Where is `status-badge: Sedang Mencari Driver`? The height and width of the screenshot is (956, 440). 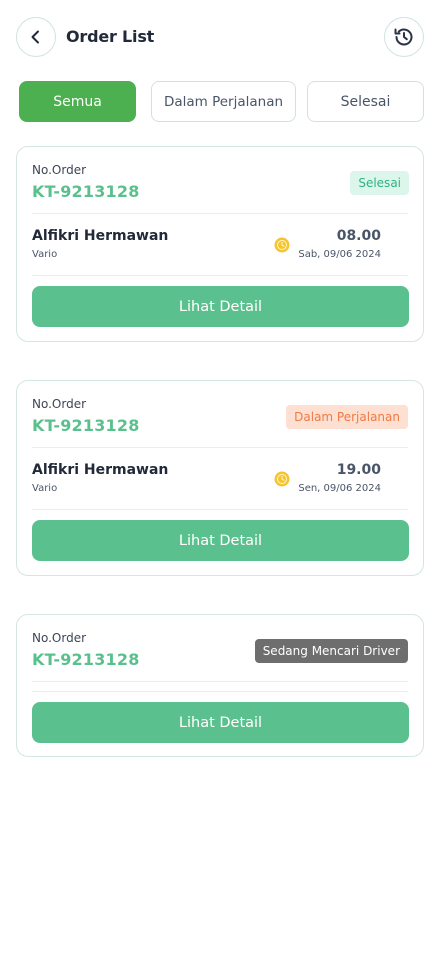 status-badge: Sedang Mencari Driver is located at coordinates (331, 651).